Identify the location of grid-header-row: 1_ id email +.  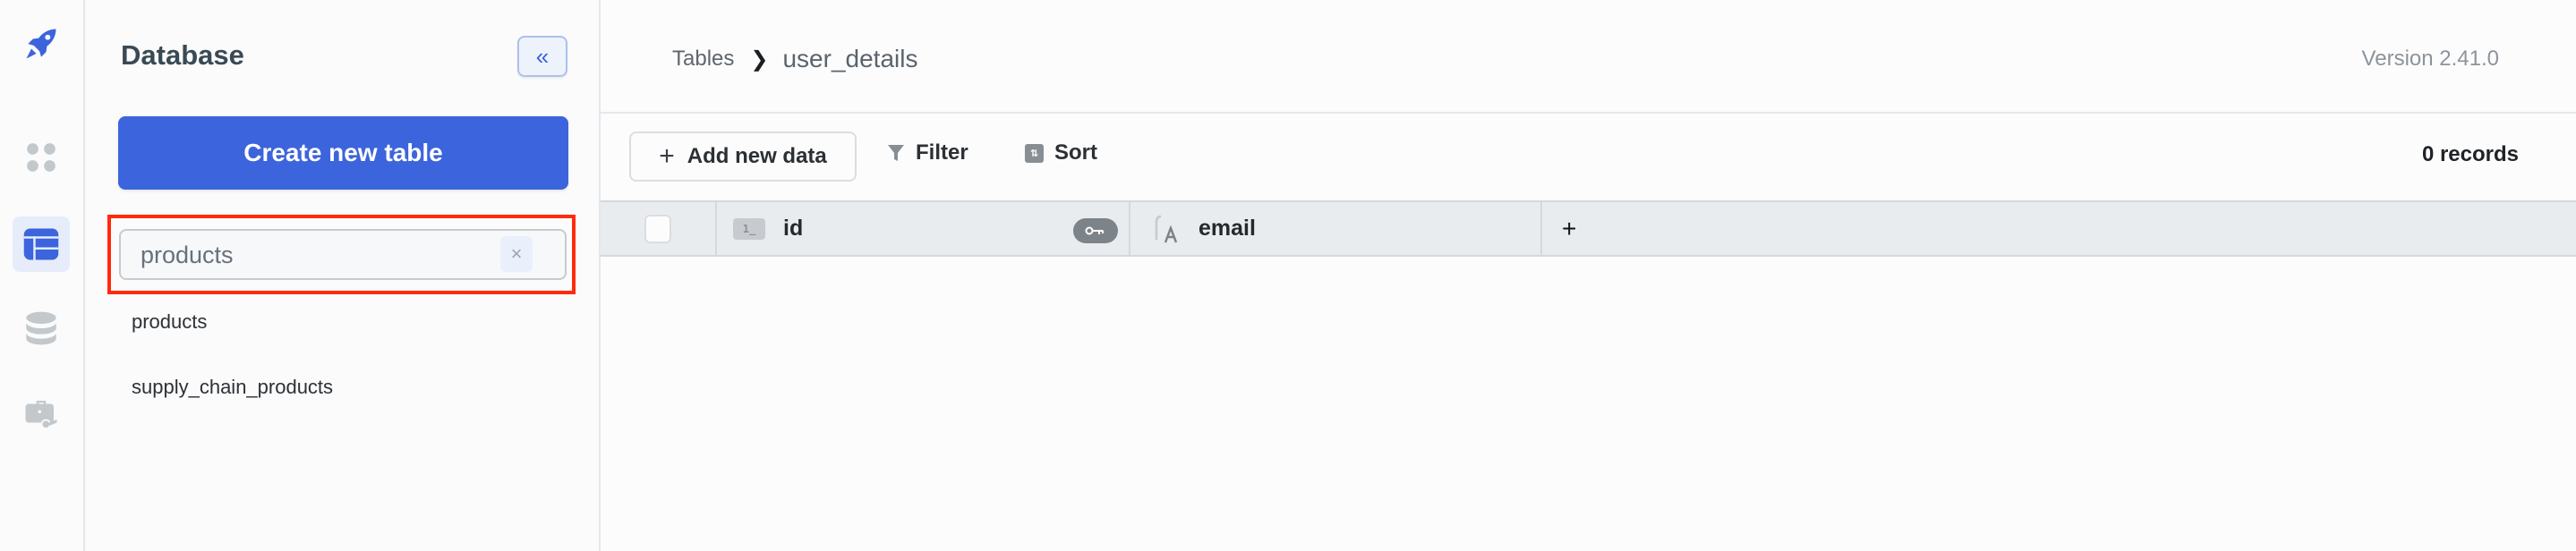
(1588, 228).